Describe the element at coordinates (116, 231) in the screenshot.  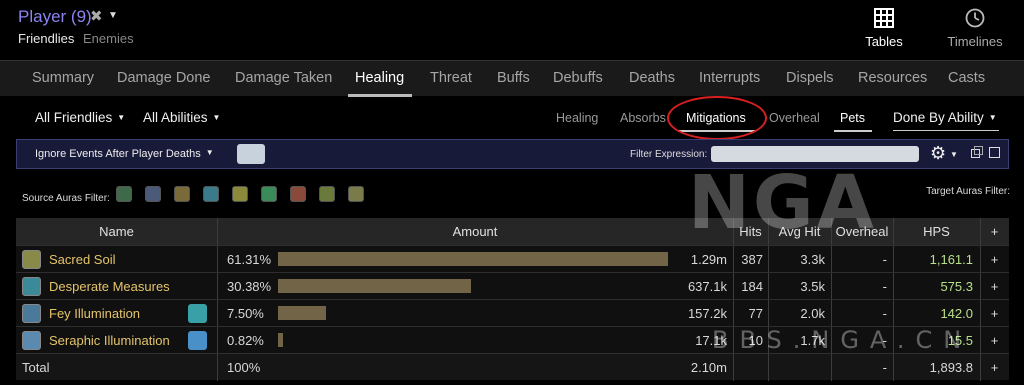
I see `col-name: Name` at that location.